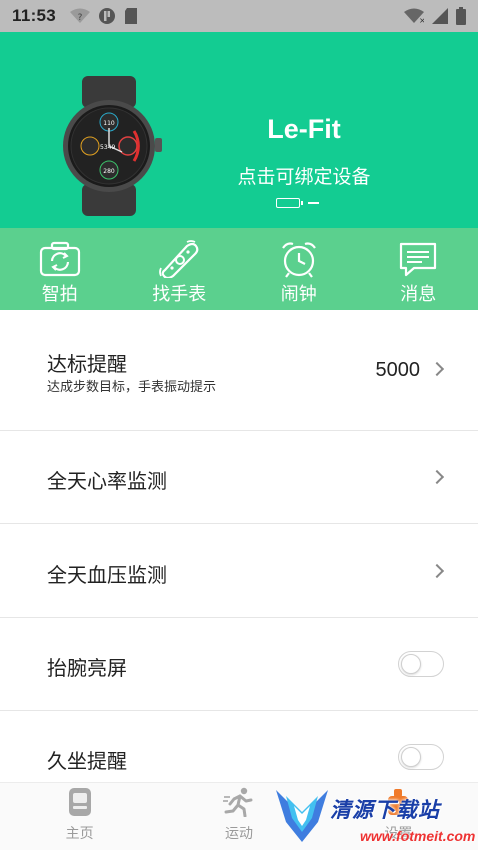 The image size is (478, 850). I want to click on status-bar: 11:53 ? ×, so click(239, 16).